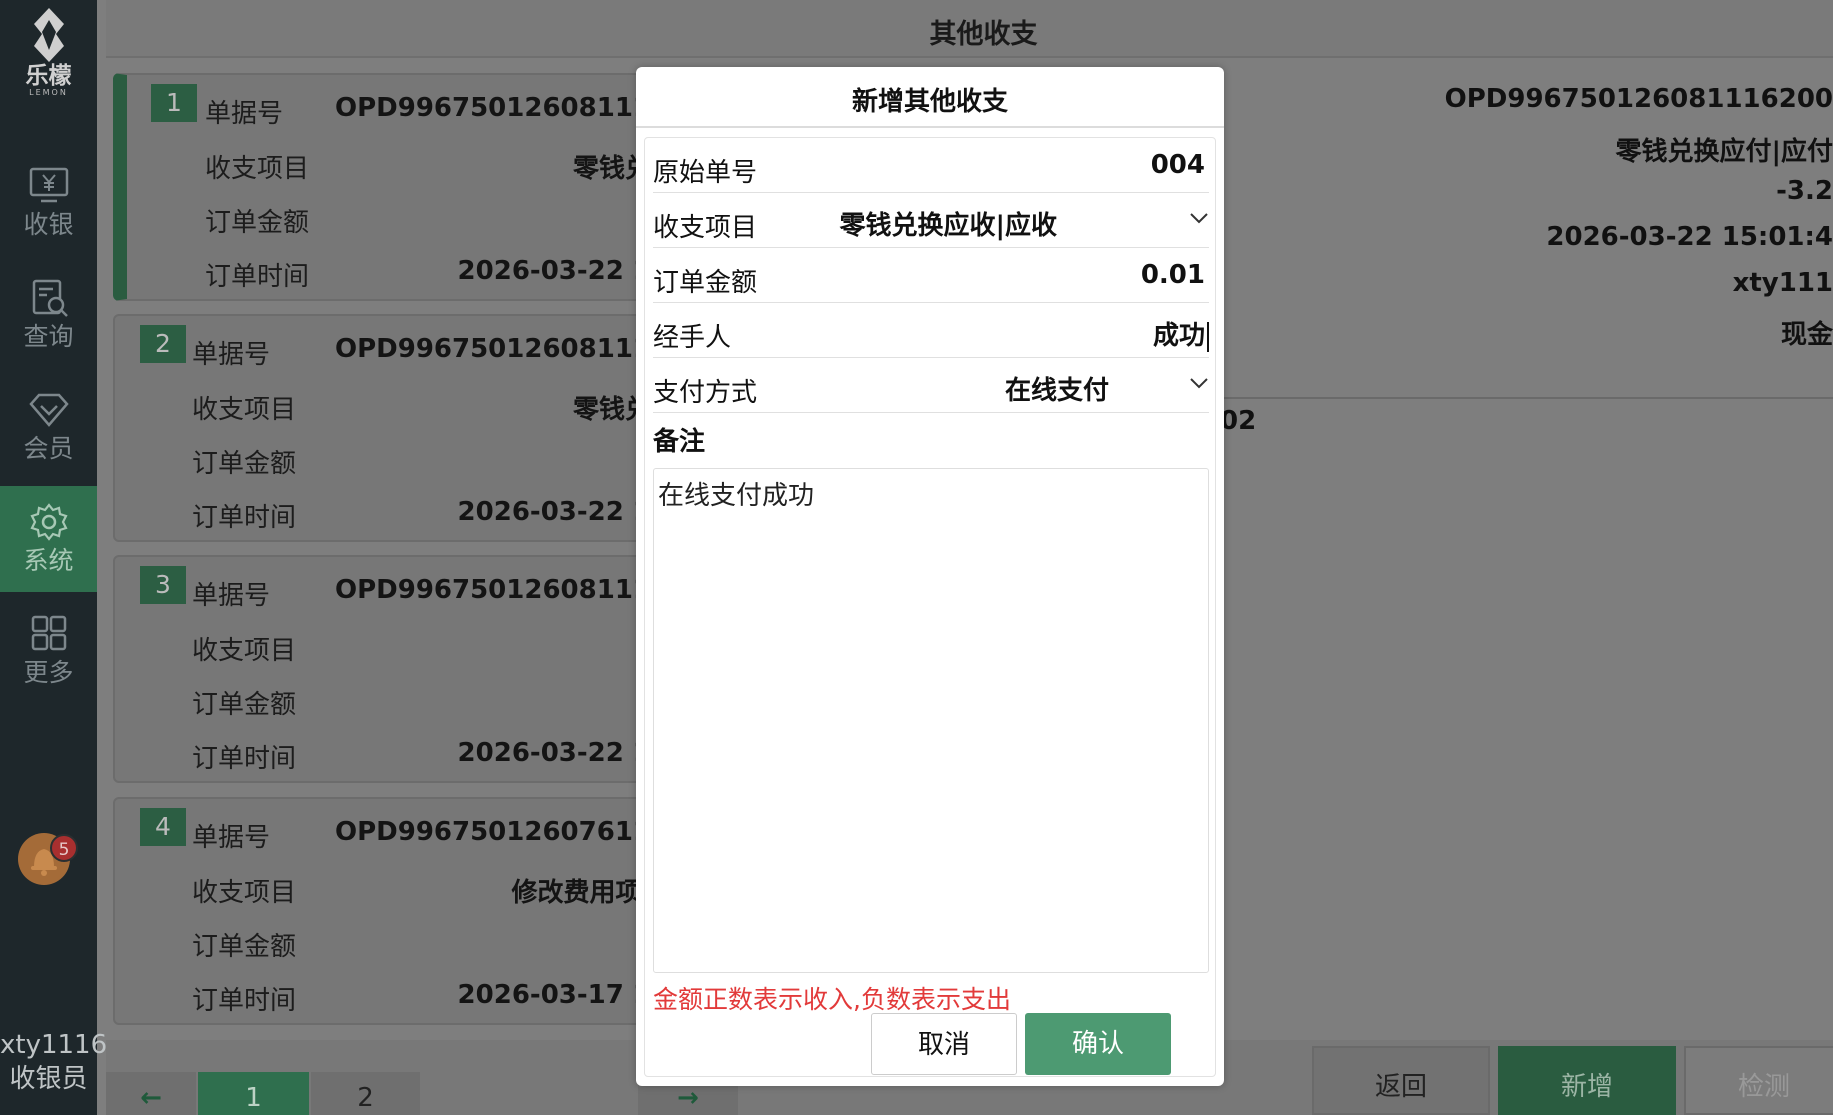 Image resolution: width=1833 pixels, height=1115 pixels. Describe the element at coordinates (163, 344) in the screenshot. I see `record-index: 2` at that location.